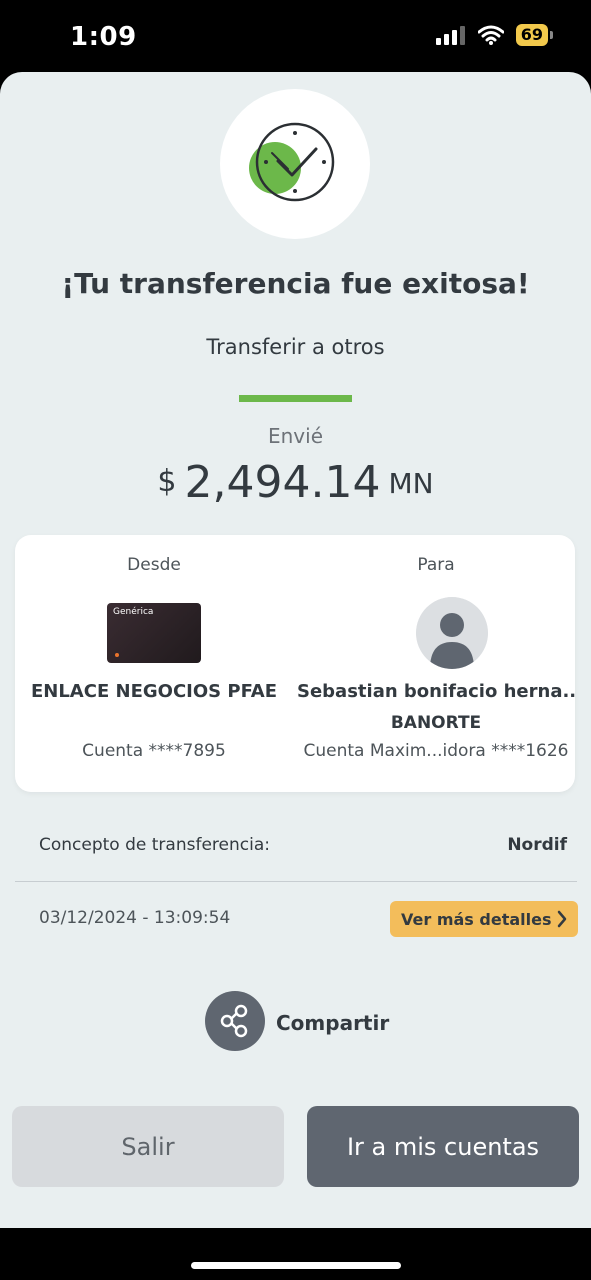  Describe the element at coordinates (154, 633) in the screenshot. I see `bank-card-image: Genérica` at that location.